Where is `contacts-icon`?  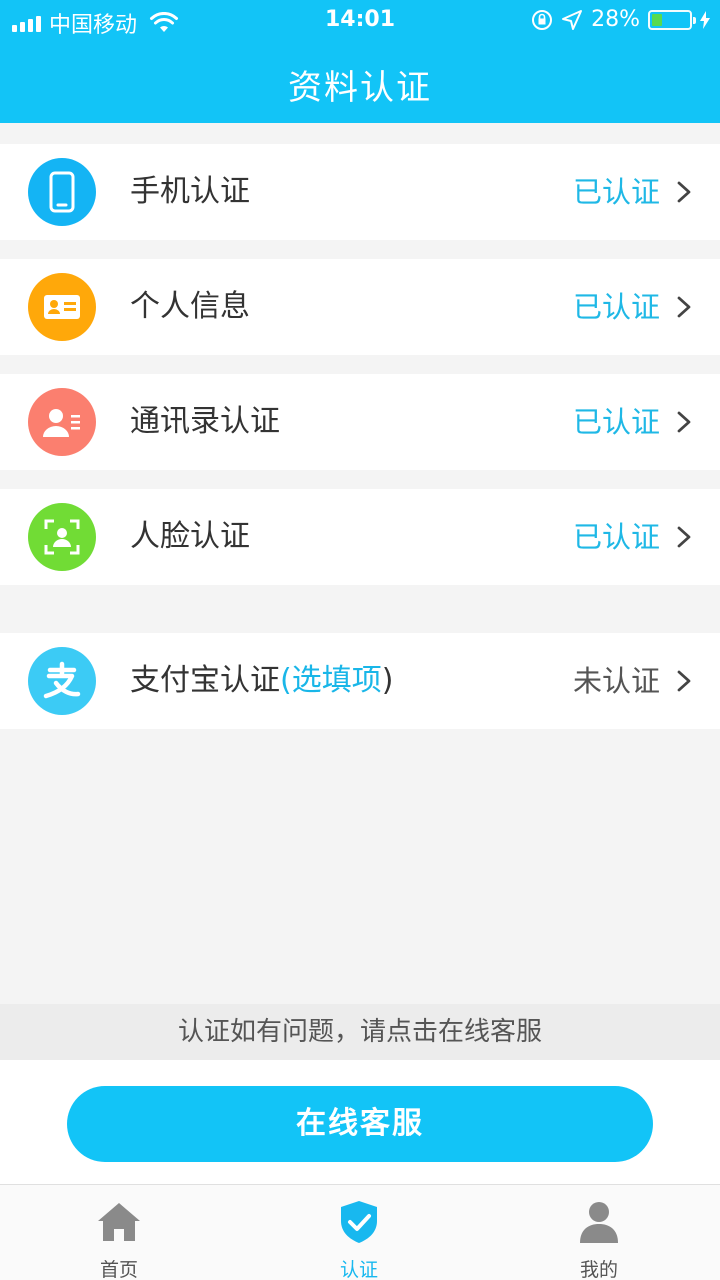 contacts-icon is located at coordinates (62, 422).